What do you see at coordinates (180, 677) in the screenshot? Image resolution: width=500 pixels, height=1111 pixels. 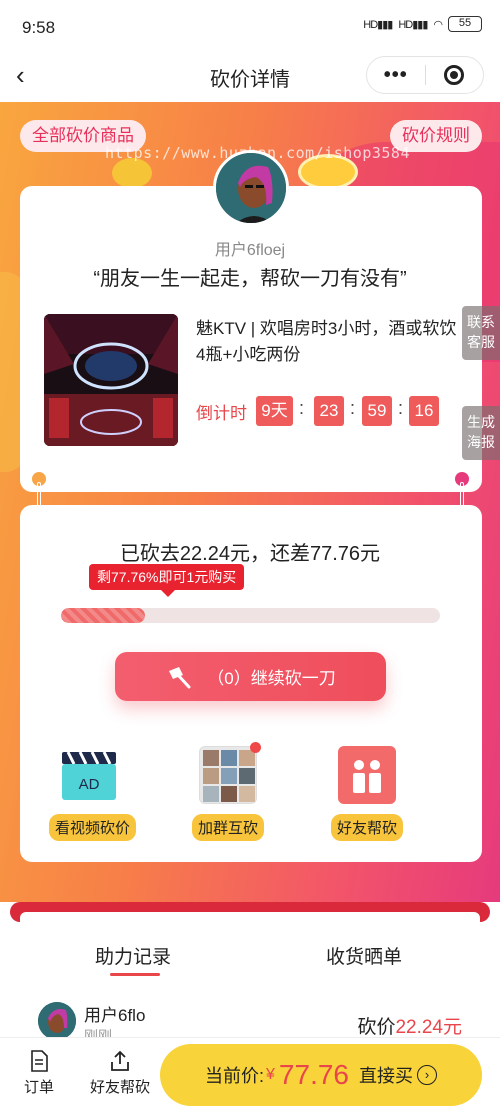 I see `hammer-icon` at bounding box center [180, 677].